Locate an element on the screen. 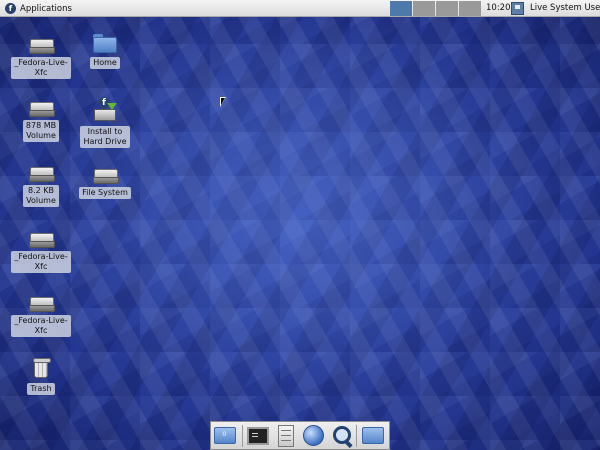 The height and width of the screenshot is (450, 600). web-browser-icon is located at coordinates (314, 435).